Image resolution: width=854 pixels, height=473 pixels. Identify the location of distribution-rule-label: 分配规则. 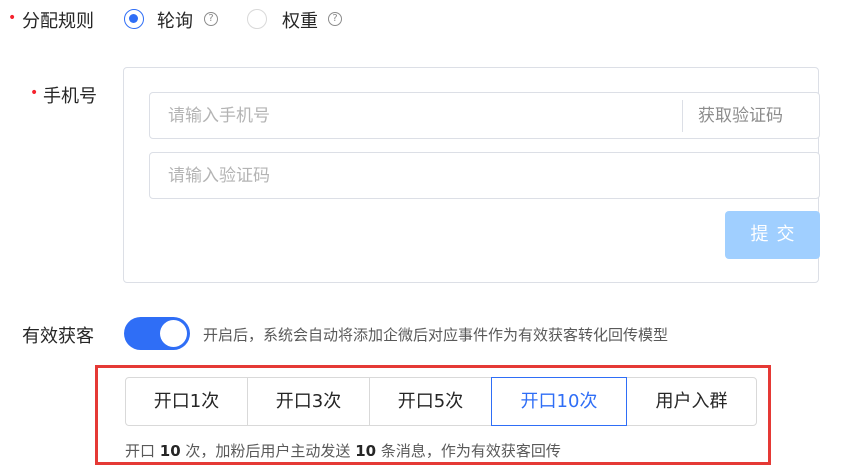
(58, 21).